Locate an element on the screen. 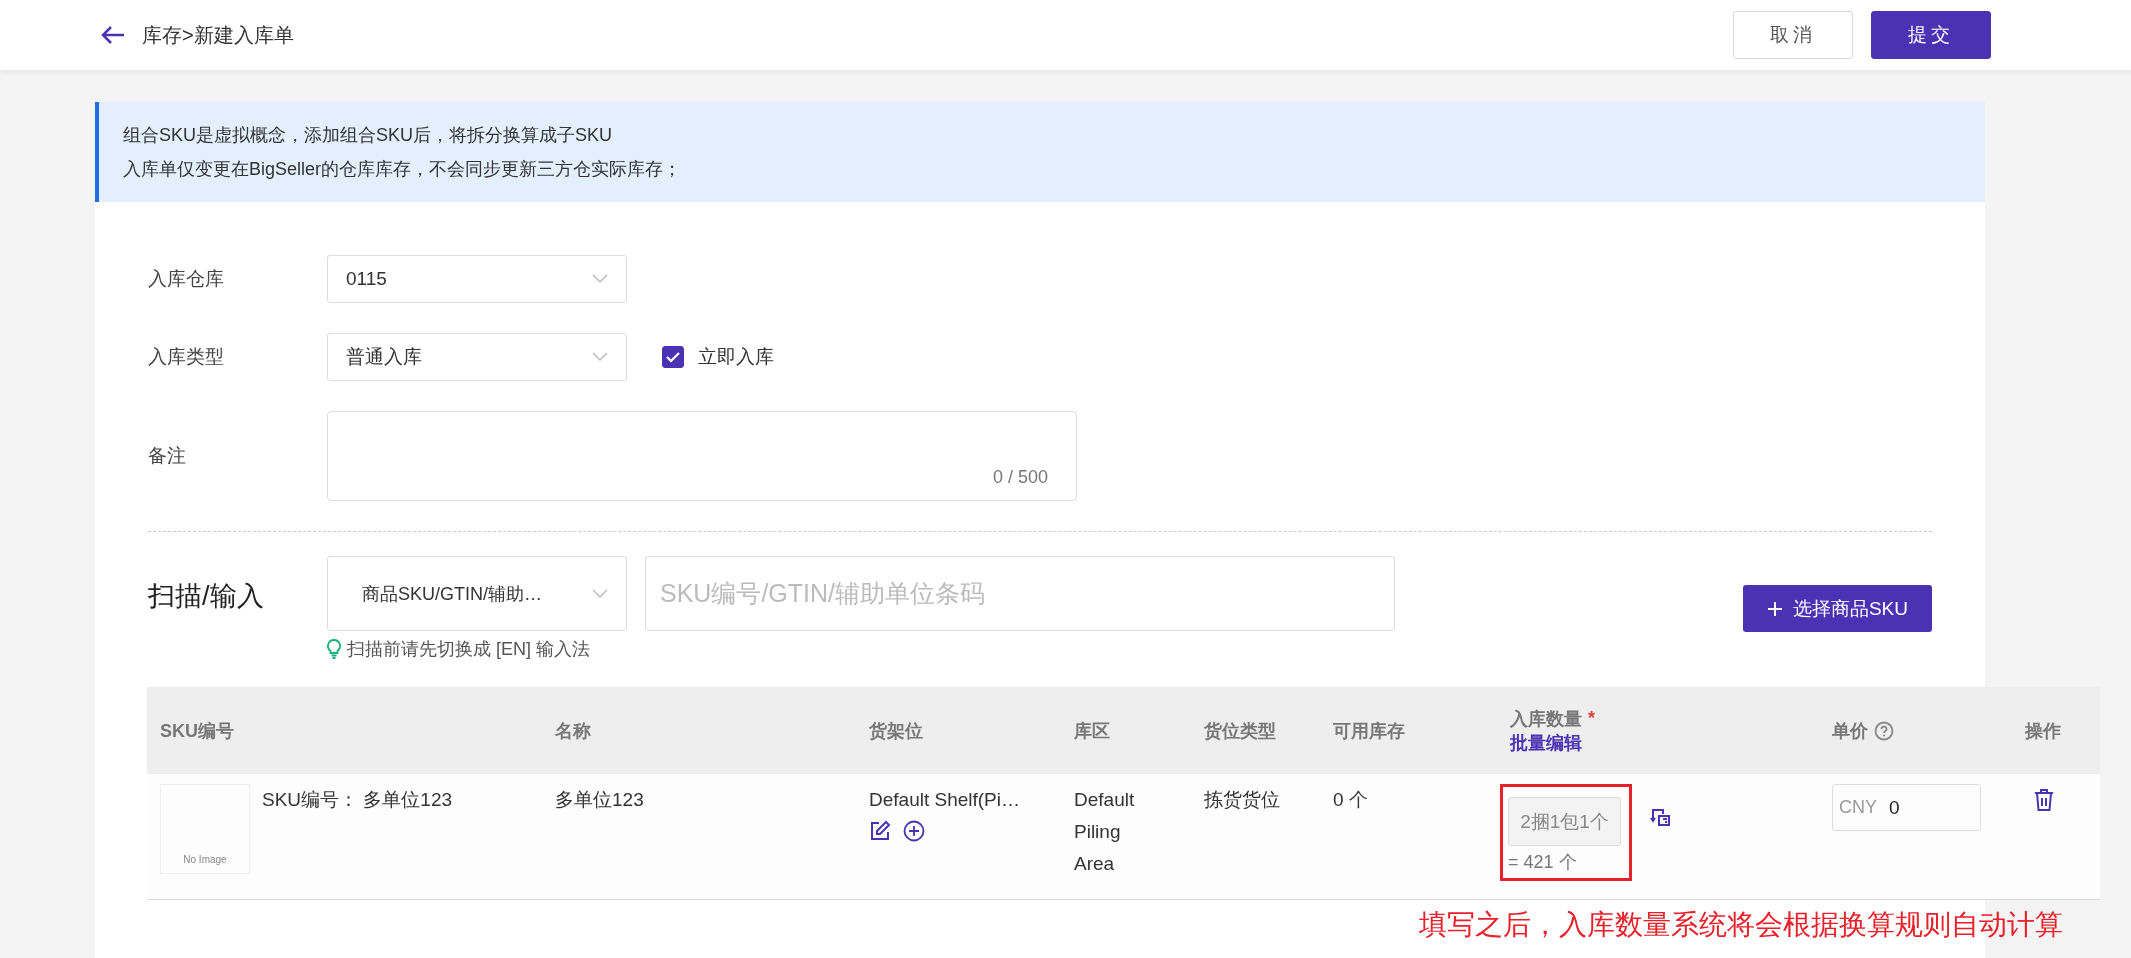 The height and width of the screenshot is (958, 2131). type-select: 普通入库 is located at coordinates (477, 357).